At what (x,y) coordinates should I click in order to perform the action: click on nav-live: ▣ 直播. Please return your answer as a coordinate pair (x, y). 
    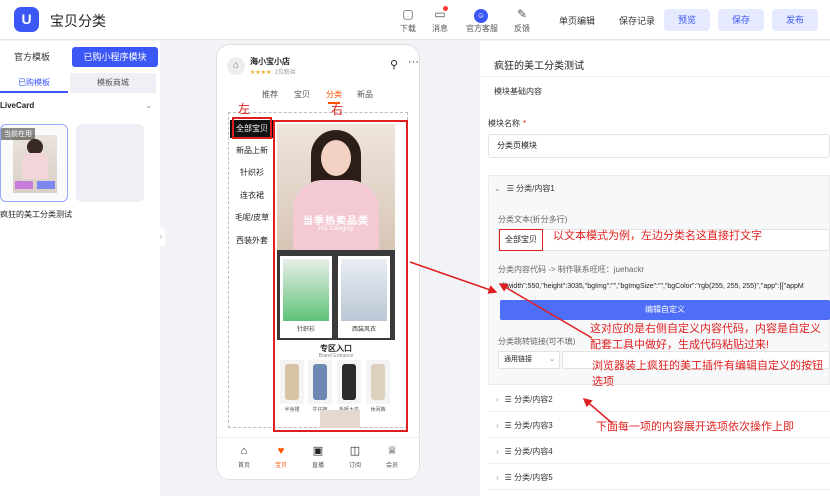
    Looking at the image, I should click on (318, 456).